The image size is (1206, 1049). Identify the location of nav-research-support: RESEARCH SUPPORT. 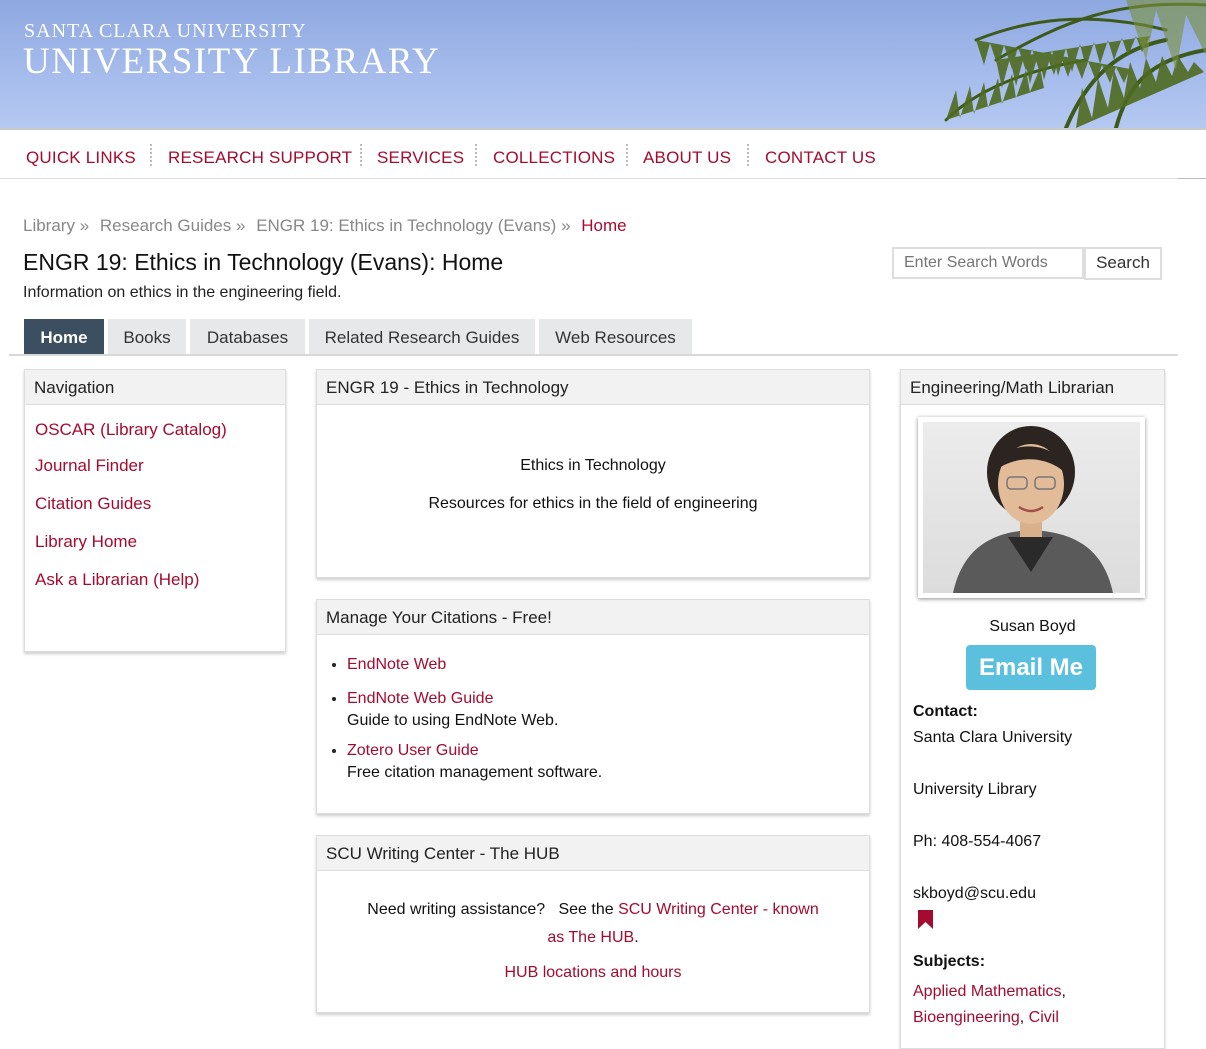
(260, 158).